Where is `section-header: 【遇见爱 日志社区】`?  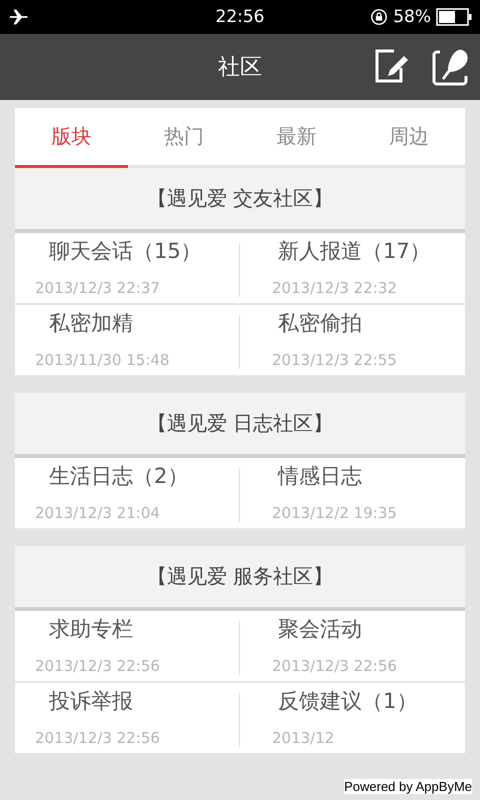 section-header: 【遇见爱 日志社区】 is located at coordinates (240, 425).